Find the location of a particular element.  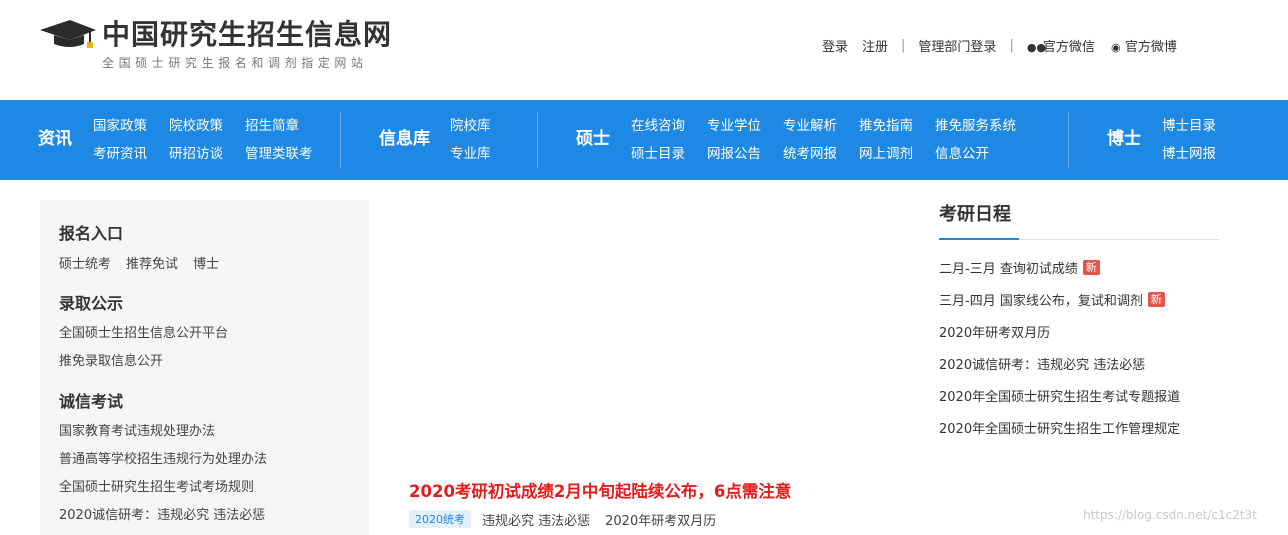

schedule-item: 二月-三月 查询初试成绩 新 is located at coordinates (1019, 267).